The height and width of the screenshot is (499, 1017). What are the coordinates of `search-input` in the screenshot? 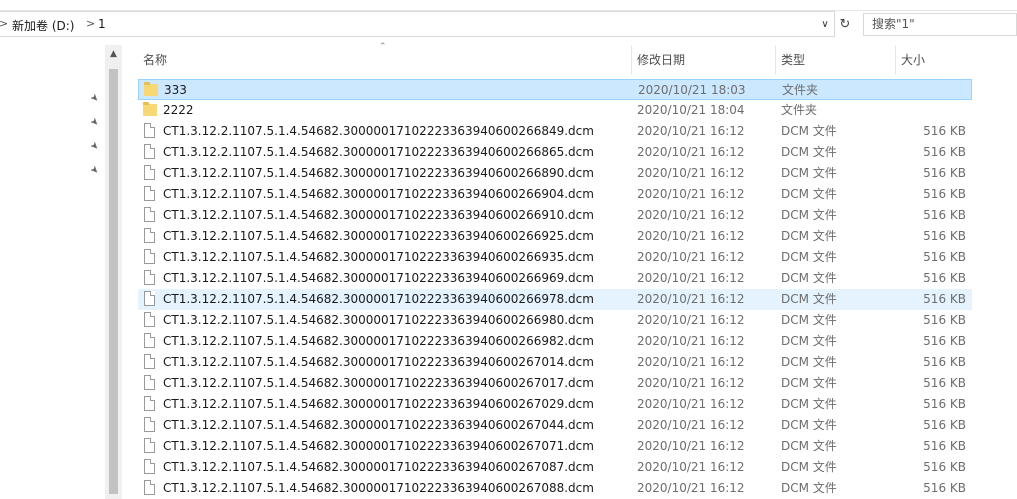 It's located at (938, 24).